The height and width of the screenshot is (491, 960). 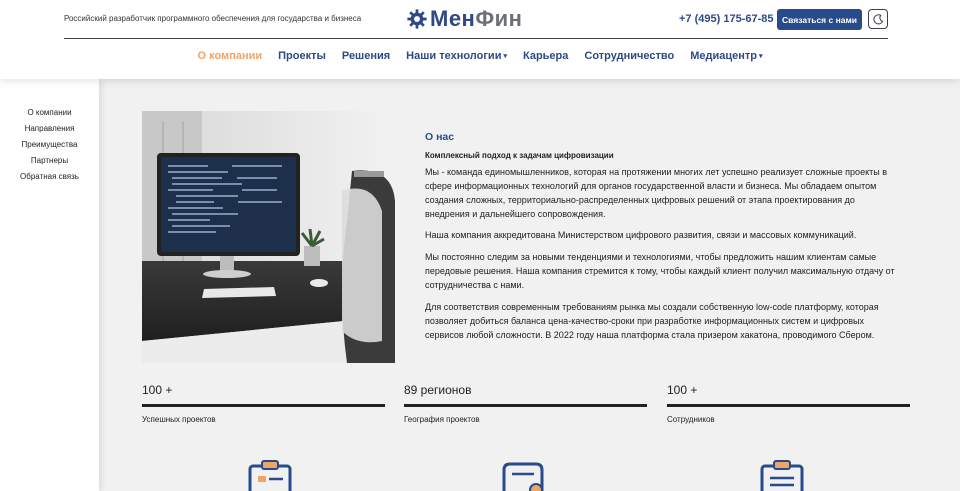 What do you see at coordinates (476, 38) in the screenshot?
I see `header-divider` at bounding box center [476, 38].